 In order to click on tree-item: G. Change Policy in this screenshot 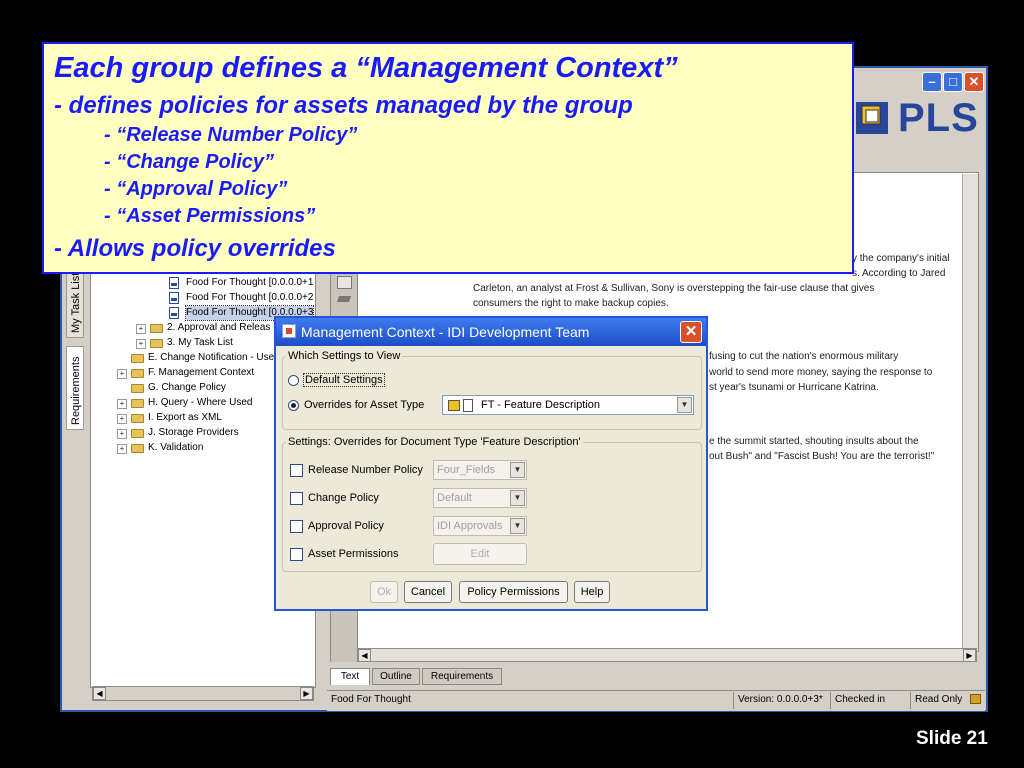, I will do `click(187, 388)`.